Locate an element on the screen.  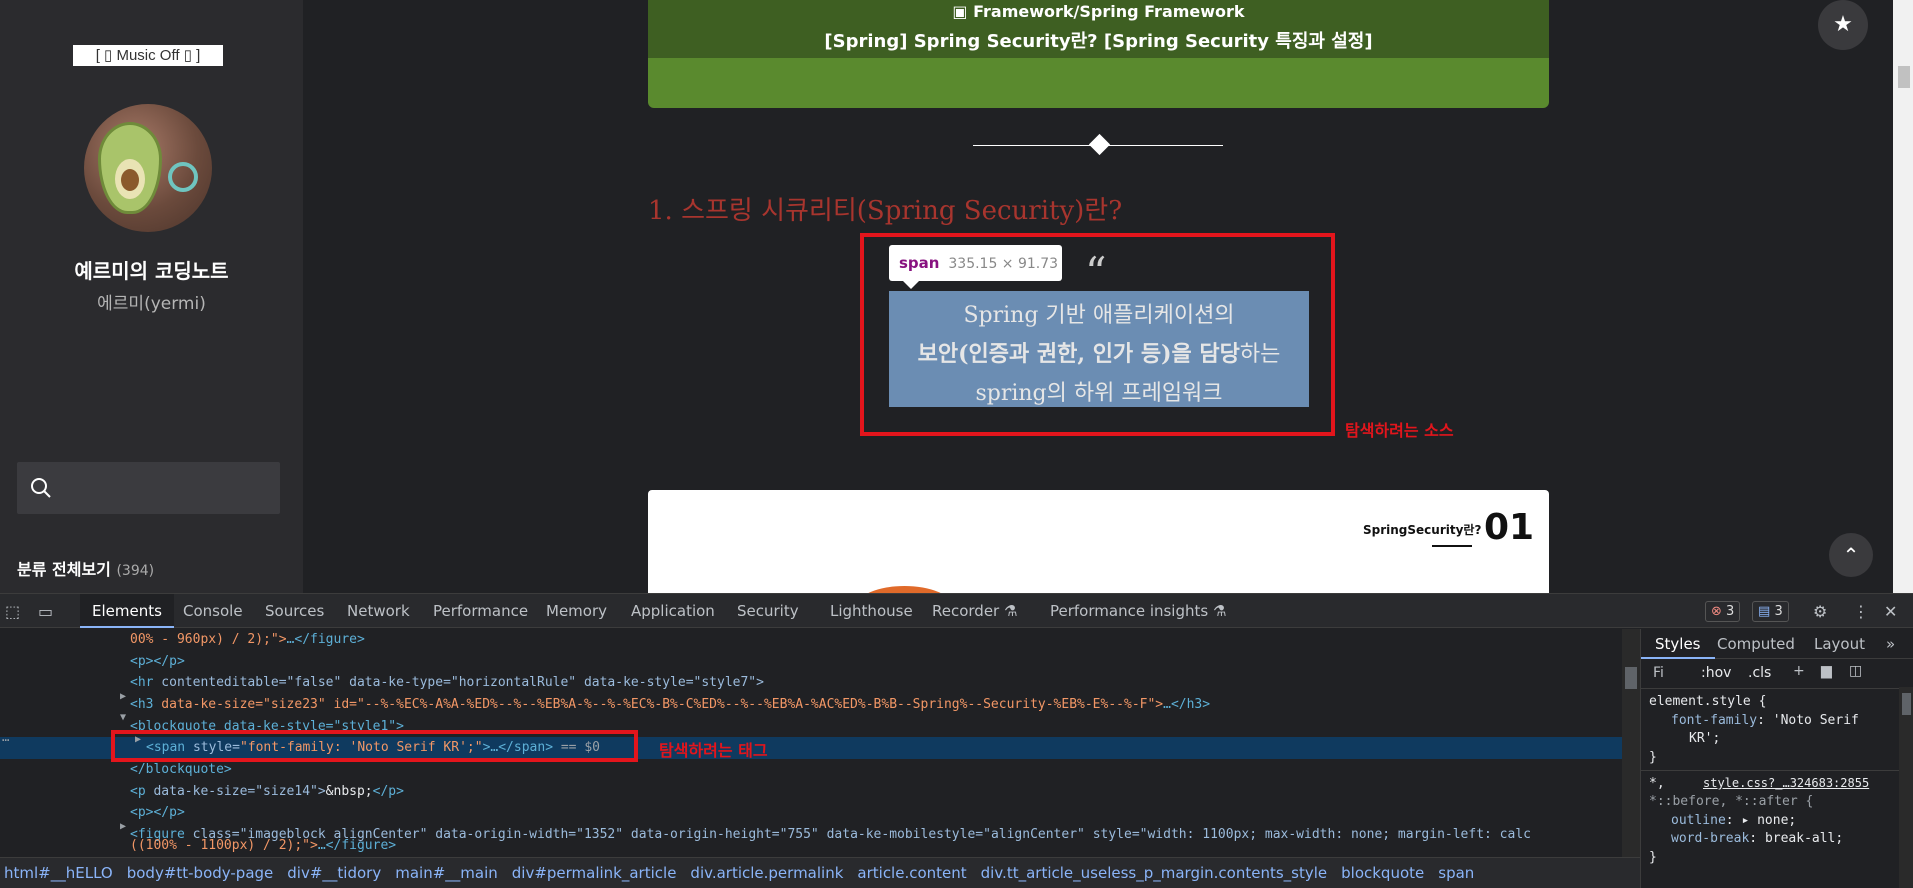
breadcrumb-item: blockquote is located at coordinates (1382, 873).